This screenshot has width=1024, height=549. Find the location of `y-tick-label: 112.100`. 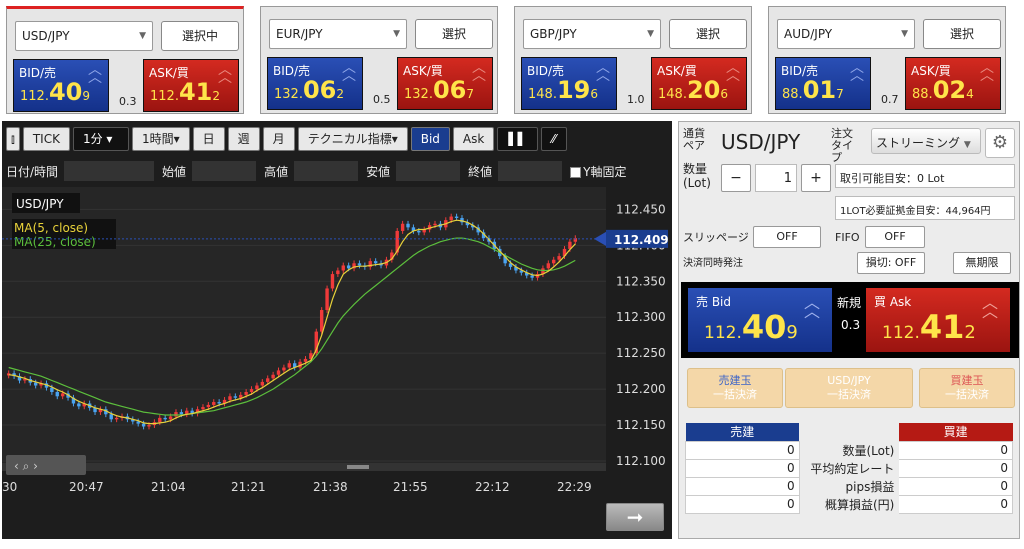

y-tick-label: 112.100 is located at coordinates (641, 461).